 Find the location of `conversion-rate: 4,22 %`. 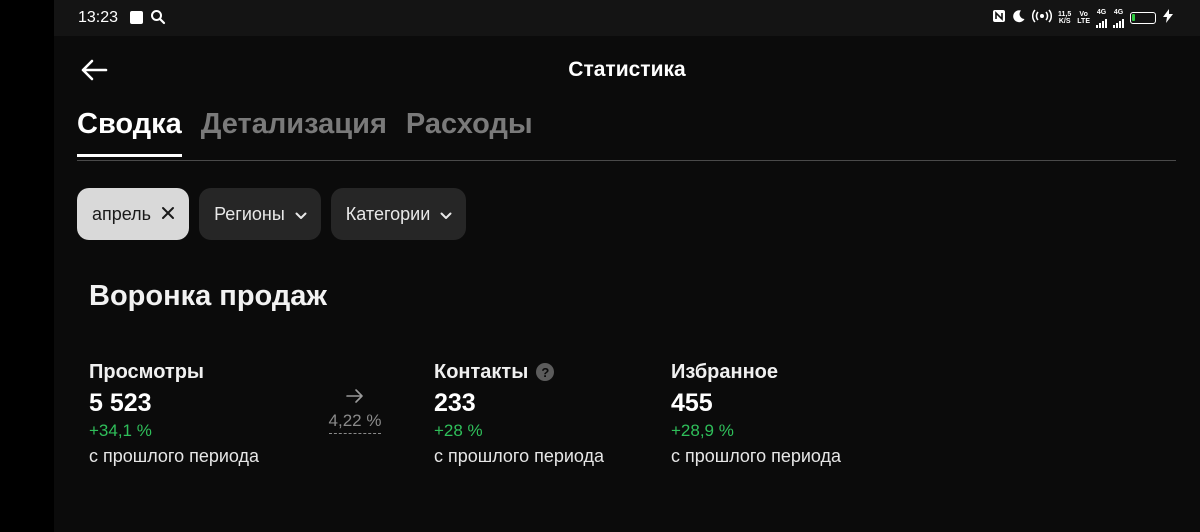

conversion-rate: 4,22 % is located at coordinates (355, 422).